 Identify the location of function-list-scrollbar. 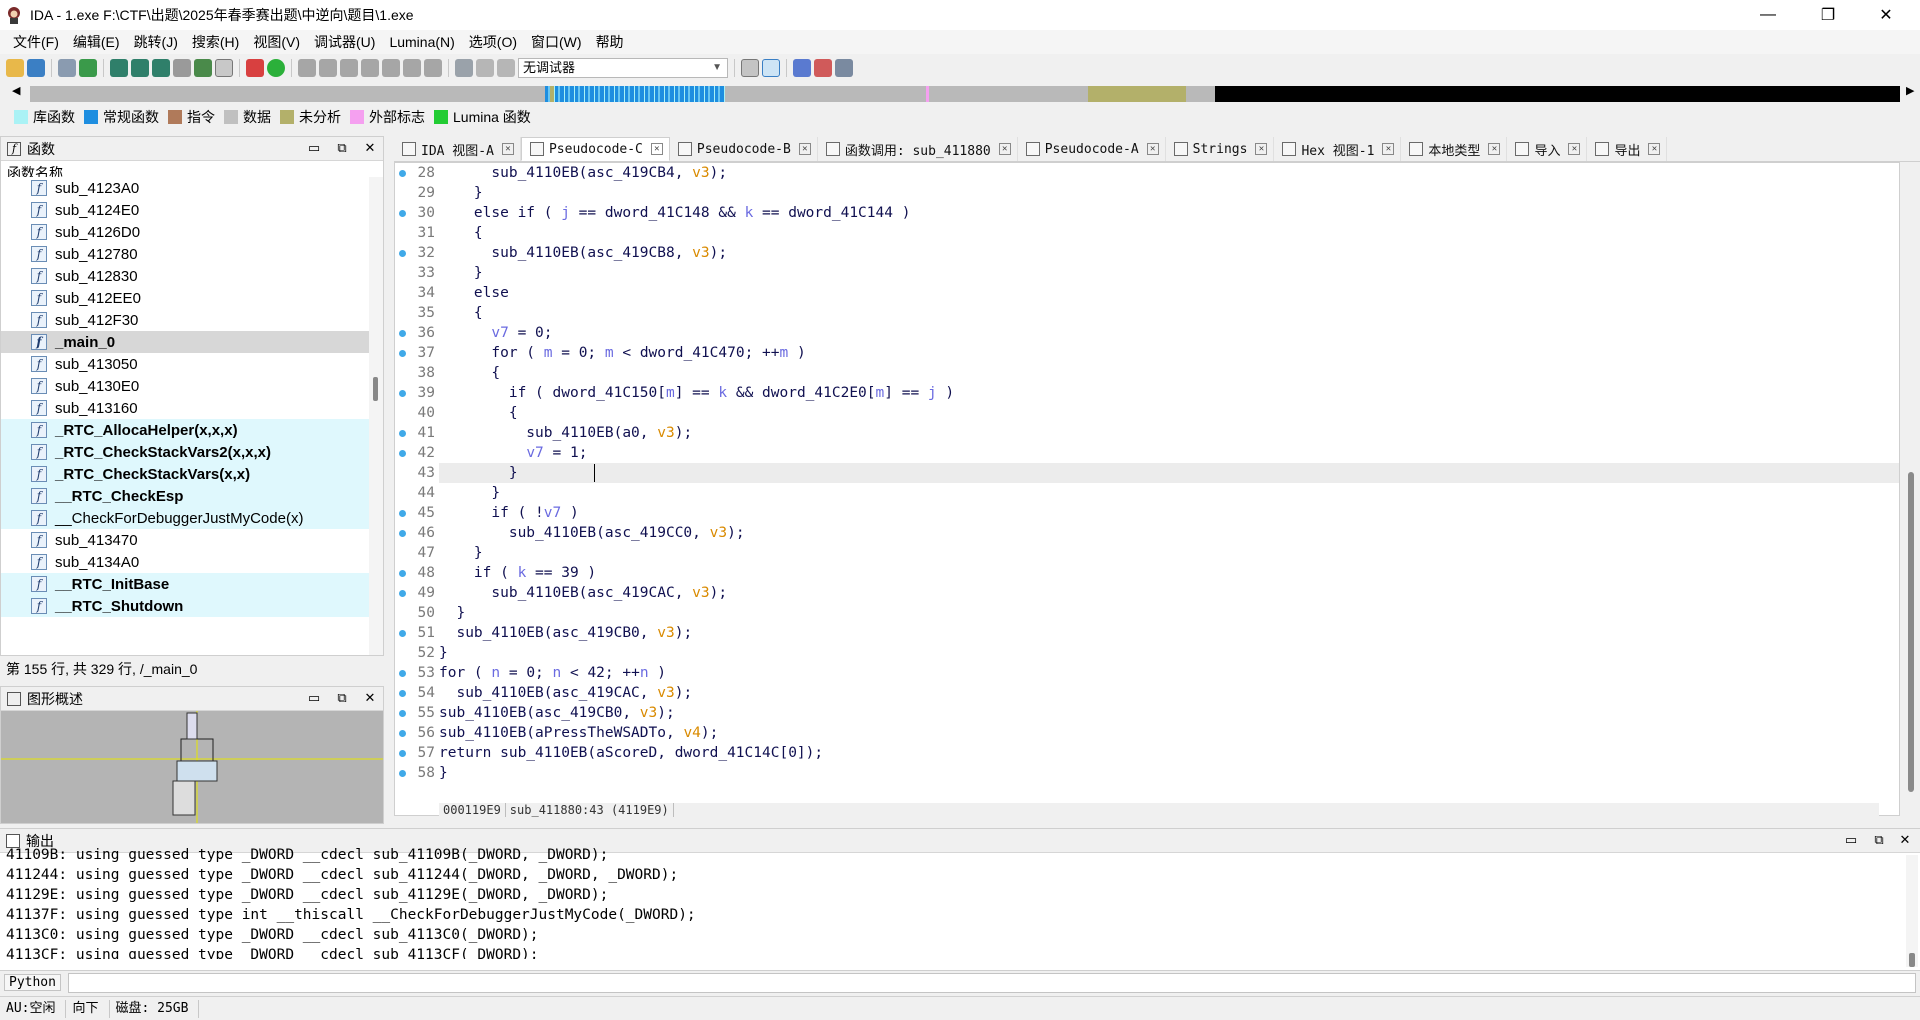
(376, 416).